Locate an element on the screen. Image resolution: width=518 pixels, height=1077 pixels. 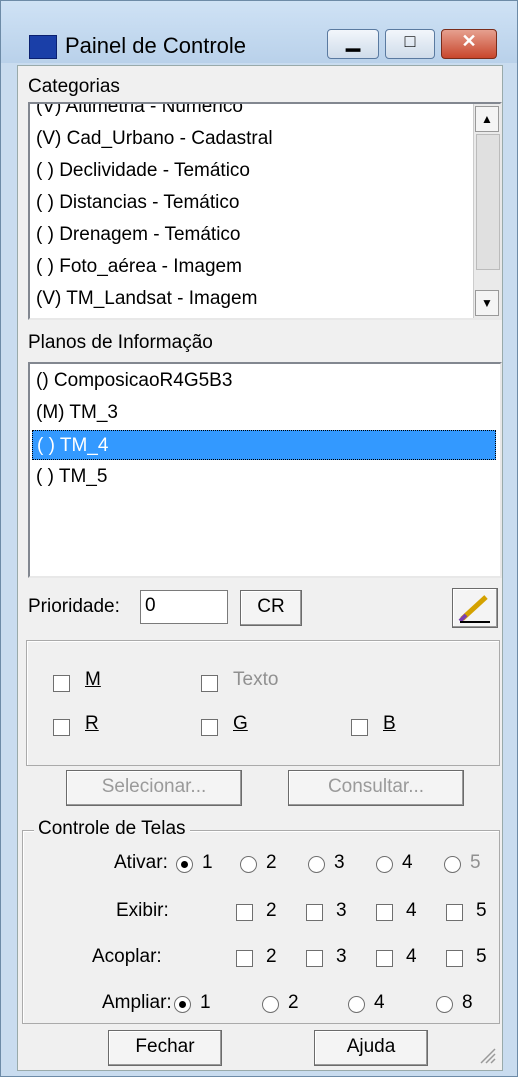
ampliar-option-label: 8 is located at coordinates (467, 1002).